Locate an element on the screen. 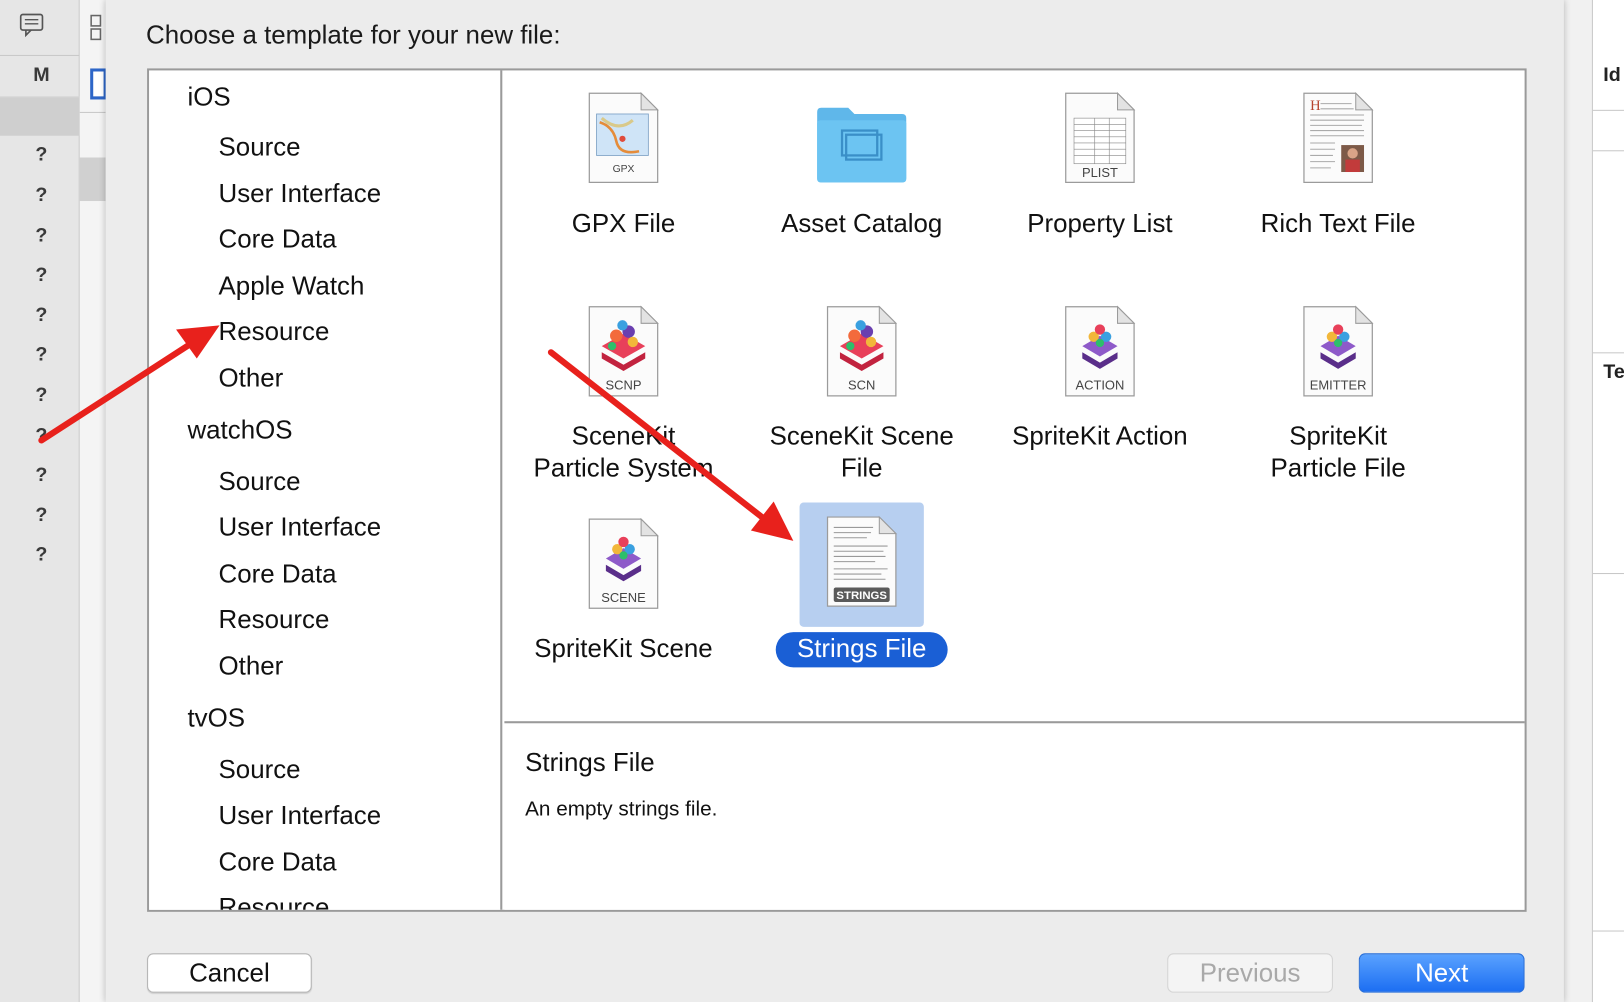 This screenshot has height=1002, width=1624. scenekit-scene-icon: SCN is located at coordinates (862, 351).